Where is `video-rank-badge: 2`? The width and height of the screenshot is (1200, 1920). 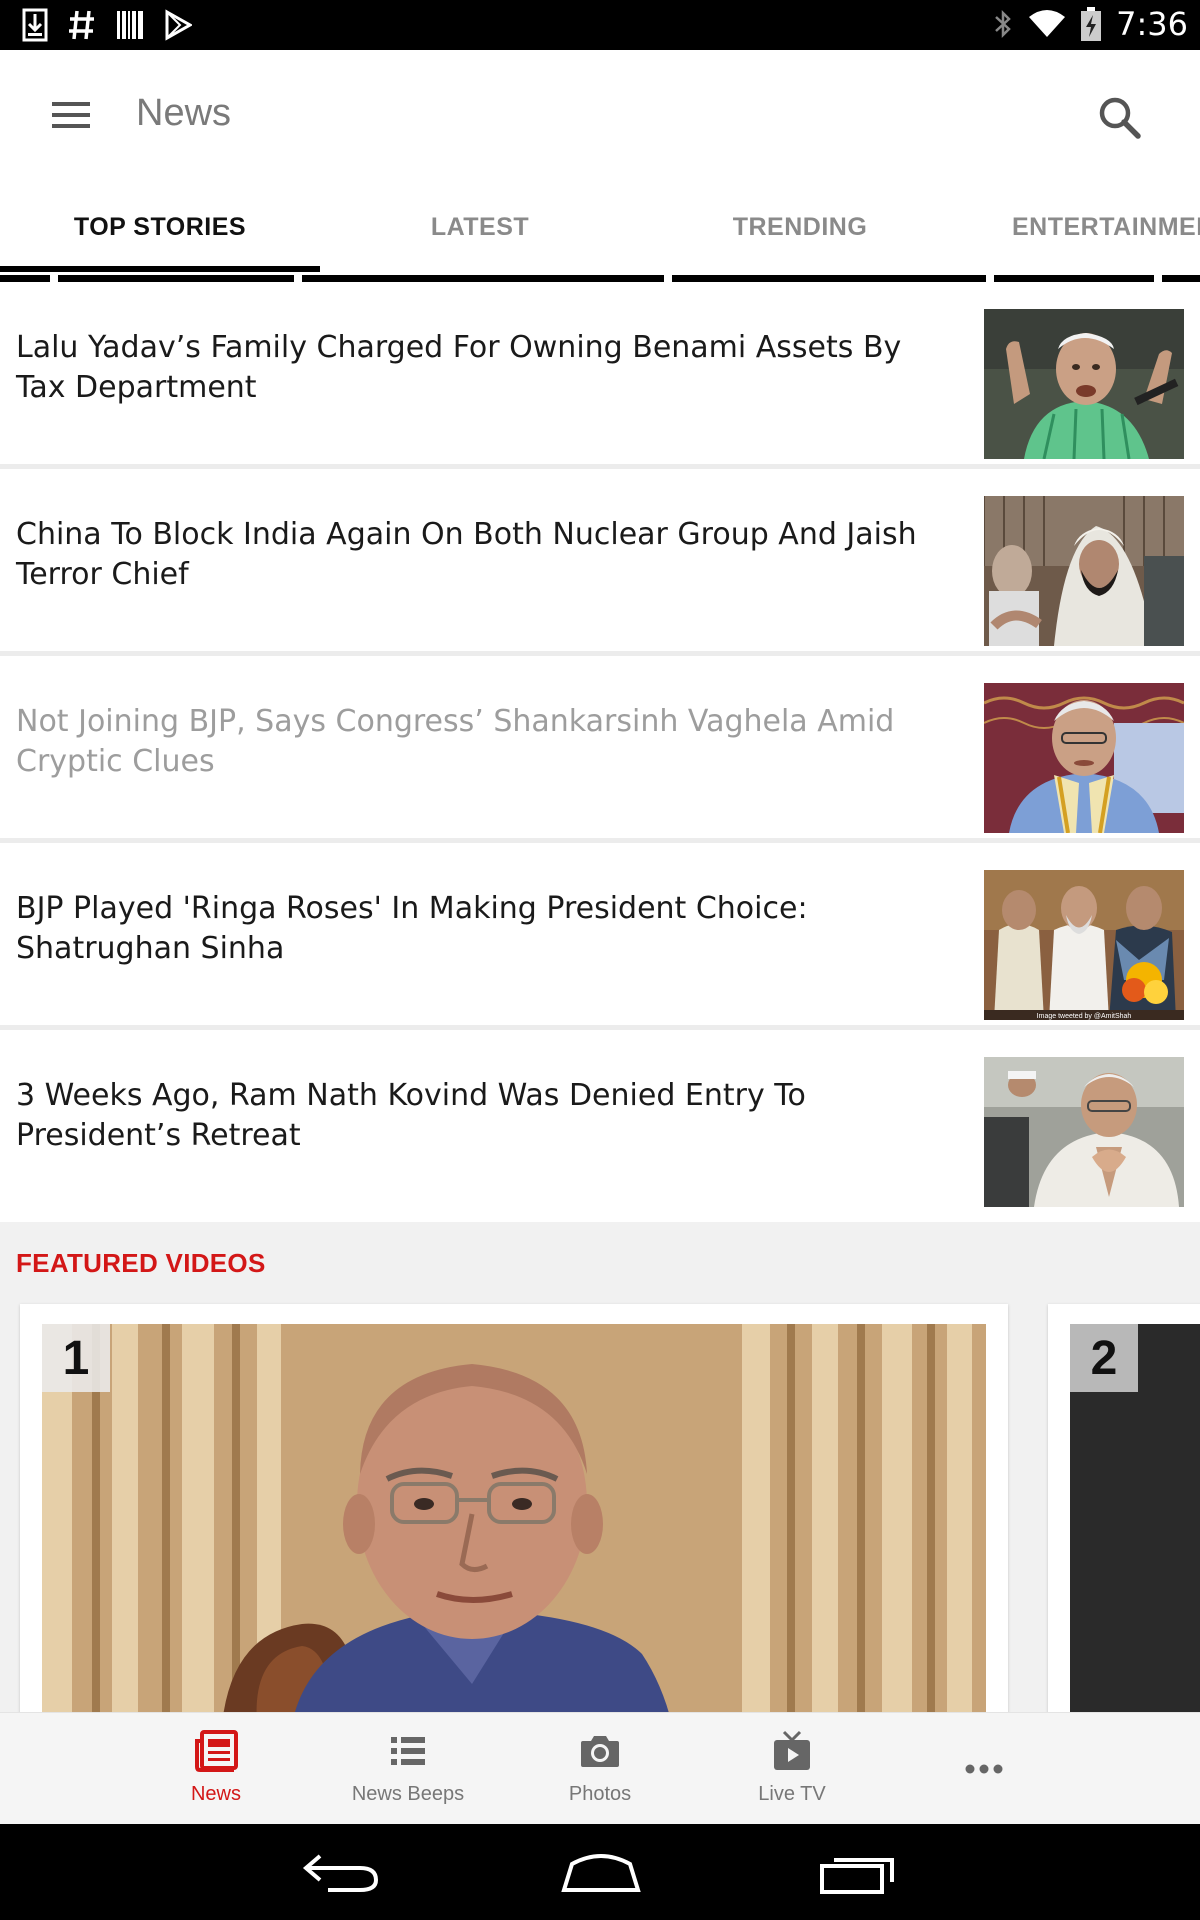 video-rank-badge: 2 is located at coordinates (1104, 1358).